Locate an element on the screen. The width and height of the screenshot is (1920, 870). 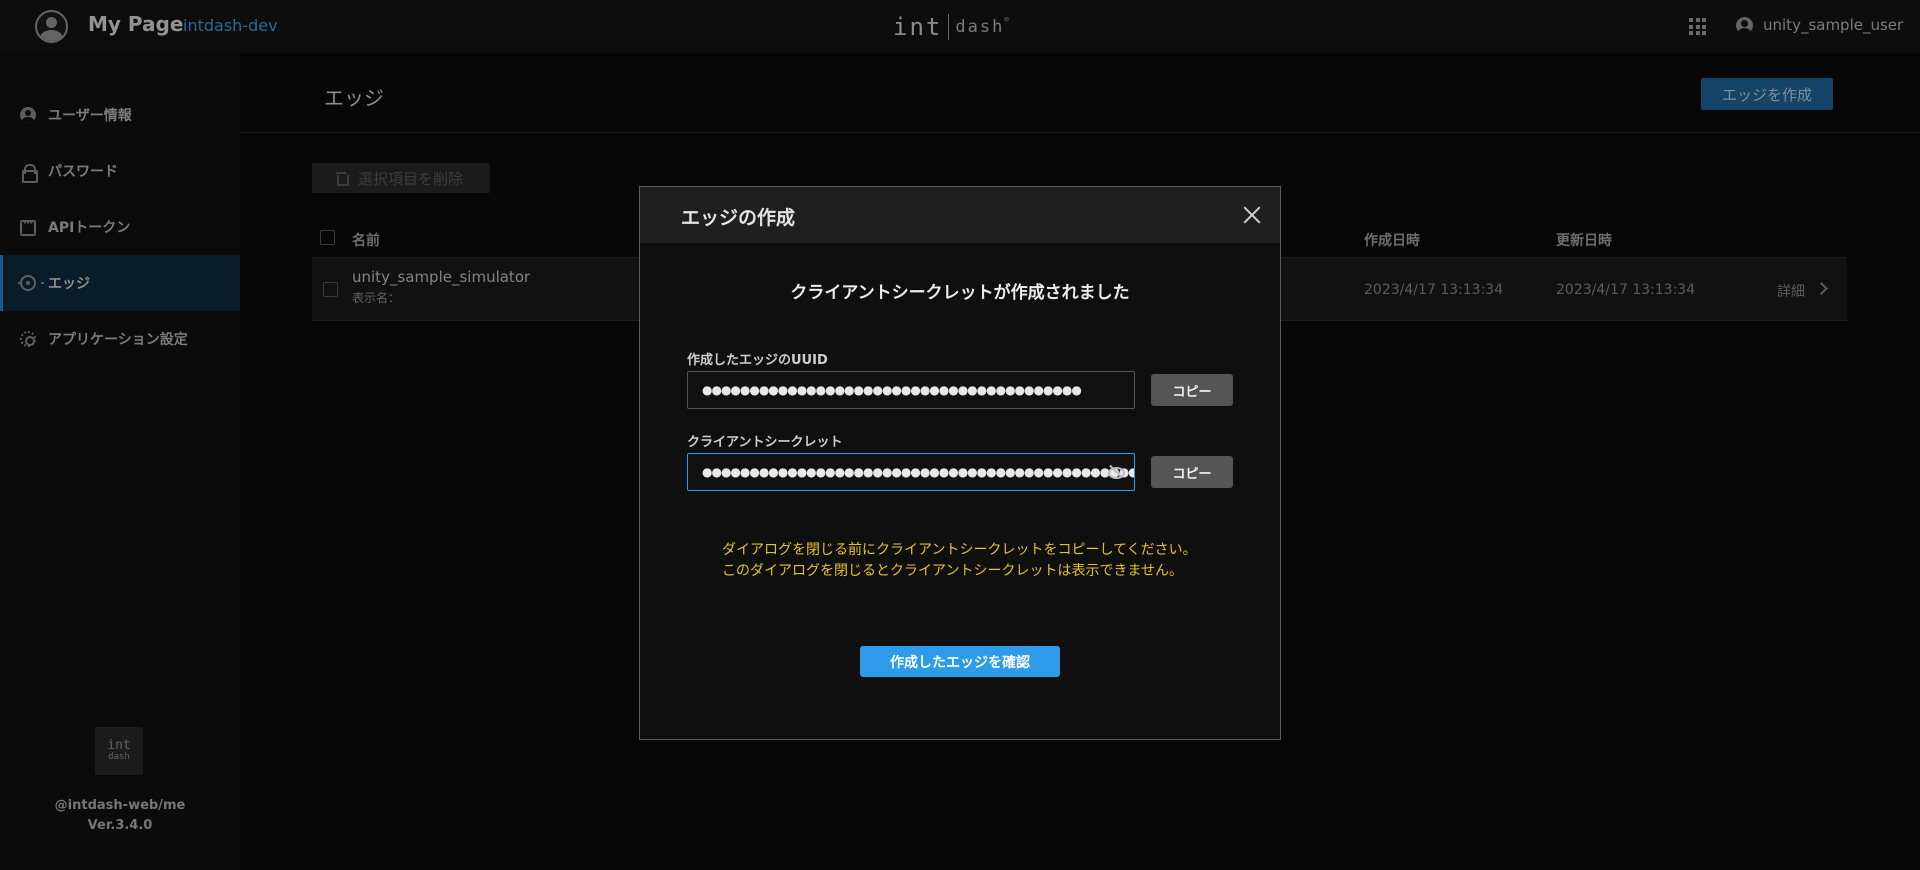
warning-line-1: ダイアログを閉じる前にクライアントシークレットをコピーしてください。 is located at coordinates (959, 550).